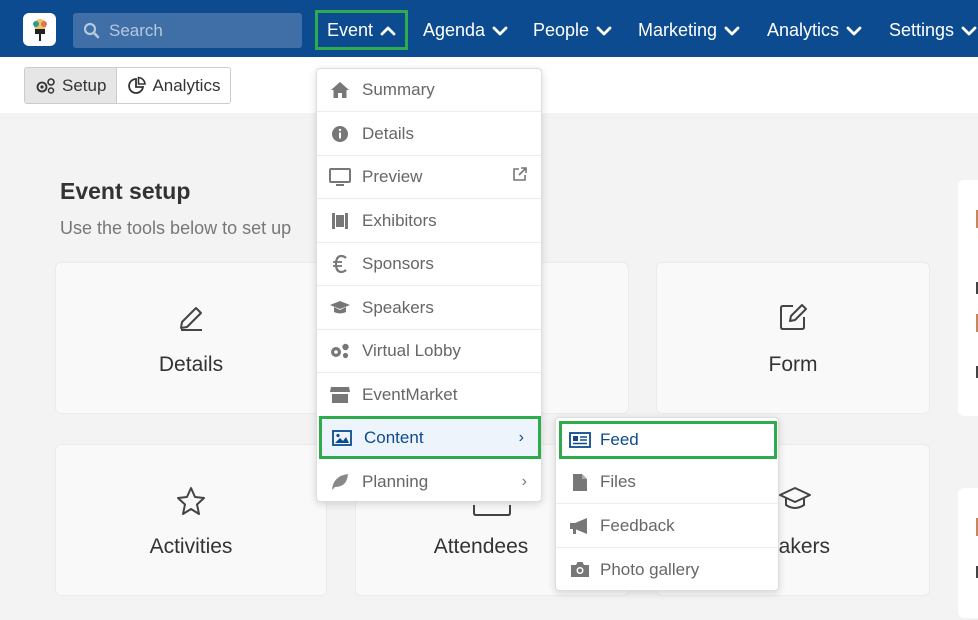  I want to click on nav-event-label: Event, so click(350, 29).